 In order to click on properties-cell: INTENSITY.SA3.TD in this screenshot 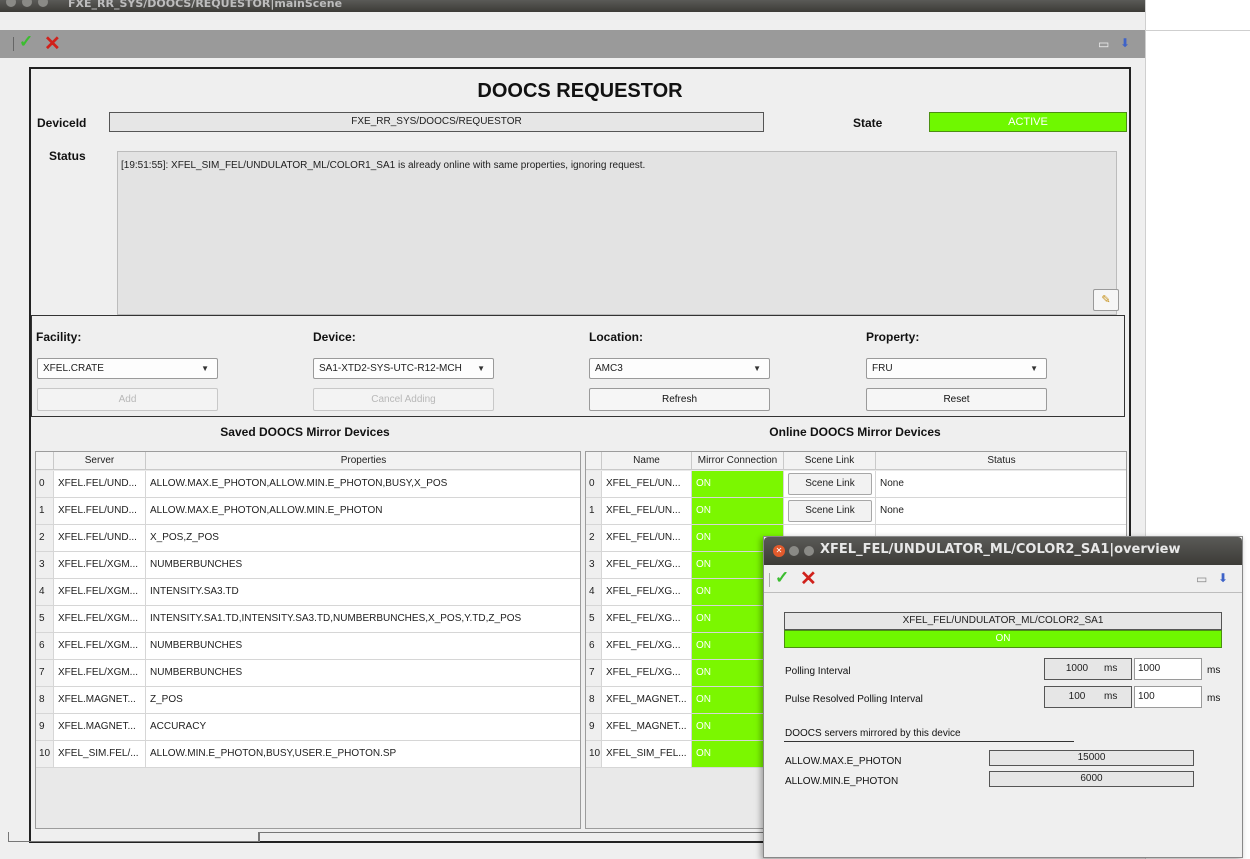, I will do `click(363, 592)`.